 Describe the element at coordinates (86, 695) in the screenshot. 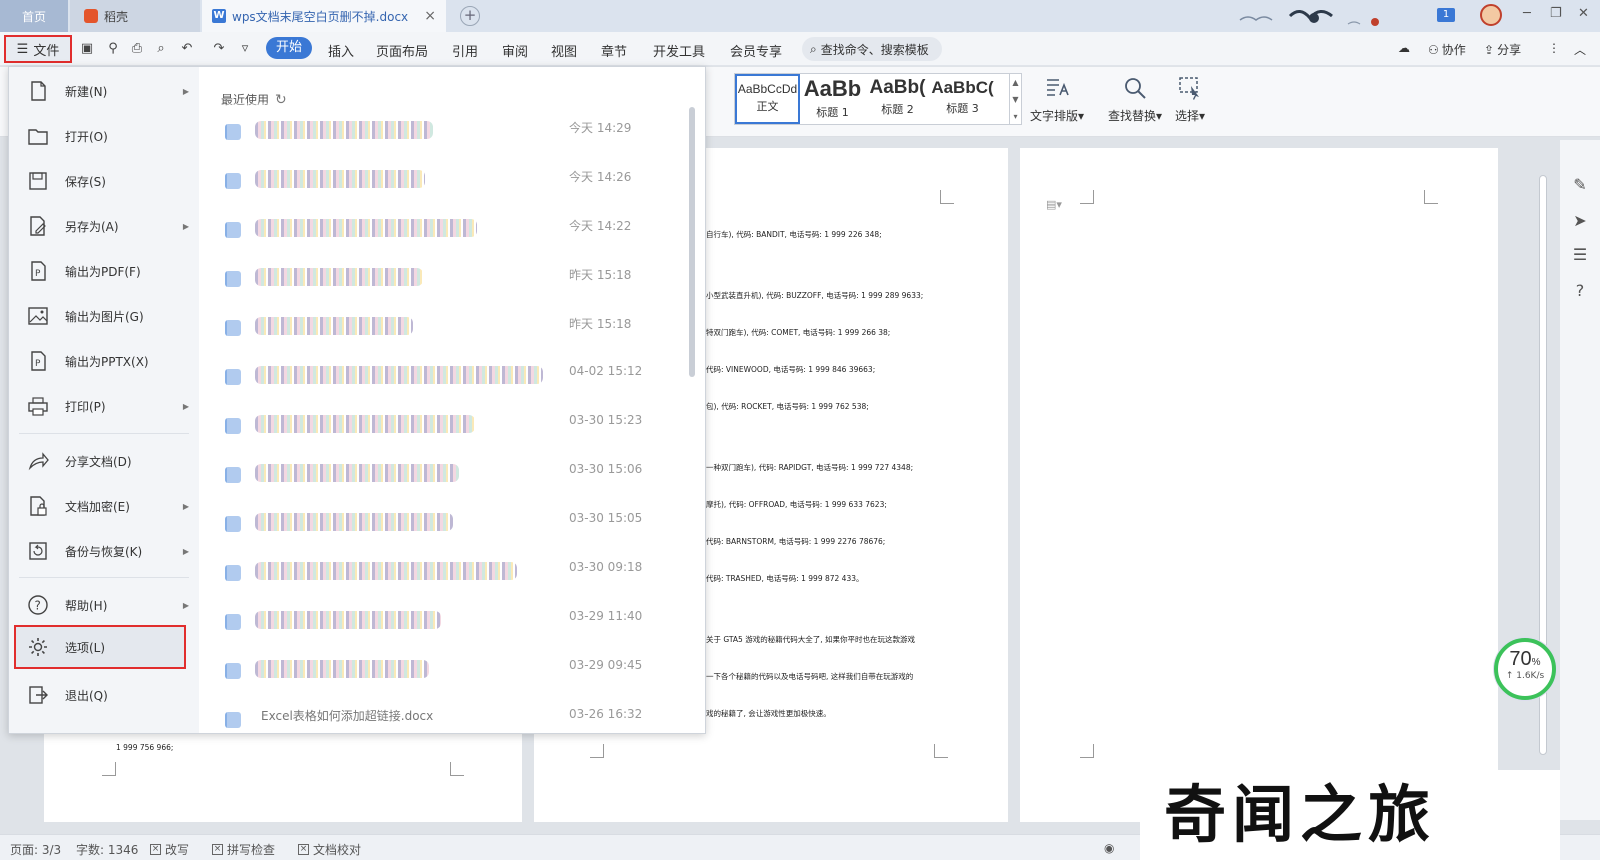

I see `menu-item-exit-label: 退出(Q)` at that location.